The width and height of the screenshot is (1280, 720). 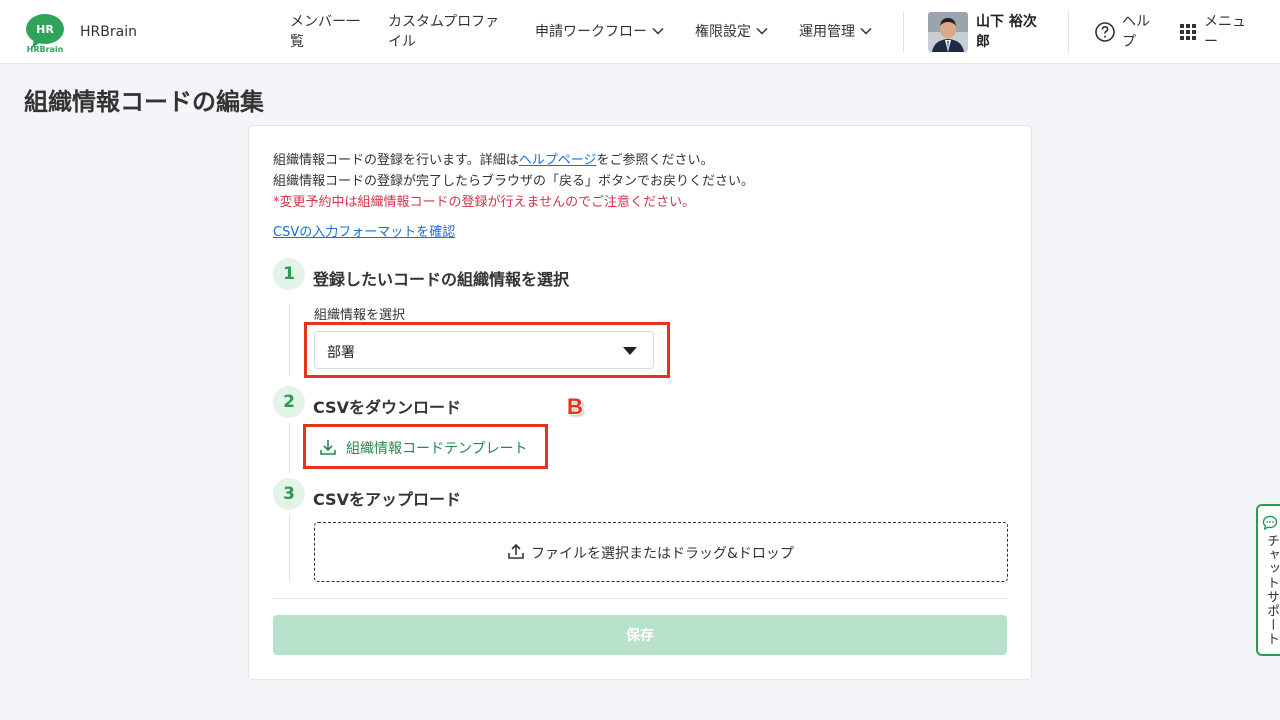 I want to click on svg-text: HRBrain, so click(x=45, y=49).